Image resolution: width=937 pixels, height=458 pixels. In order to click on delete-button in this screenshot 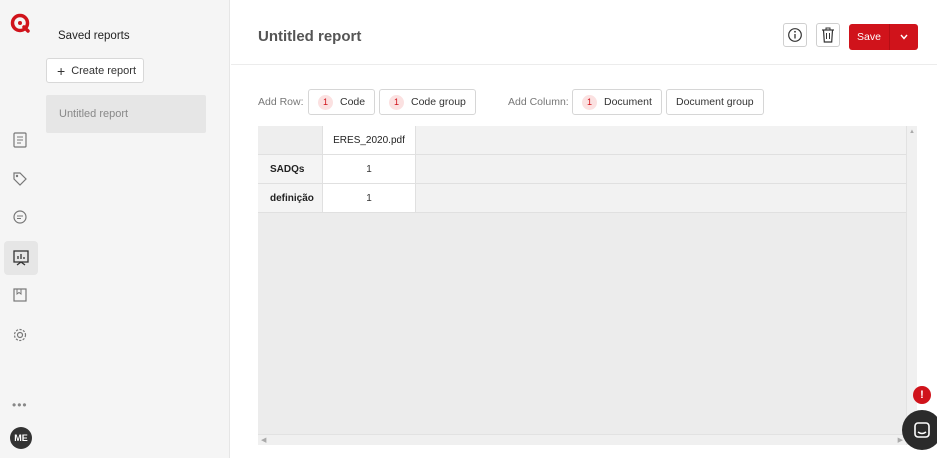, I will do `click(828, 35)`.